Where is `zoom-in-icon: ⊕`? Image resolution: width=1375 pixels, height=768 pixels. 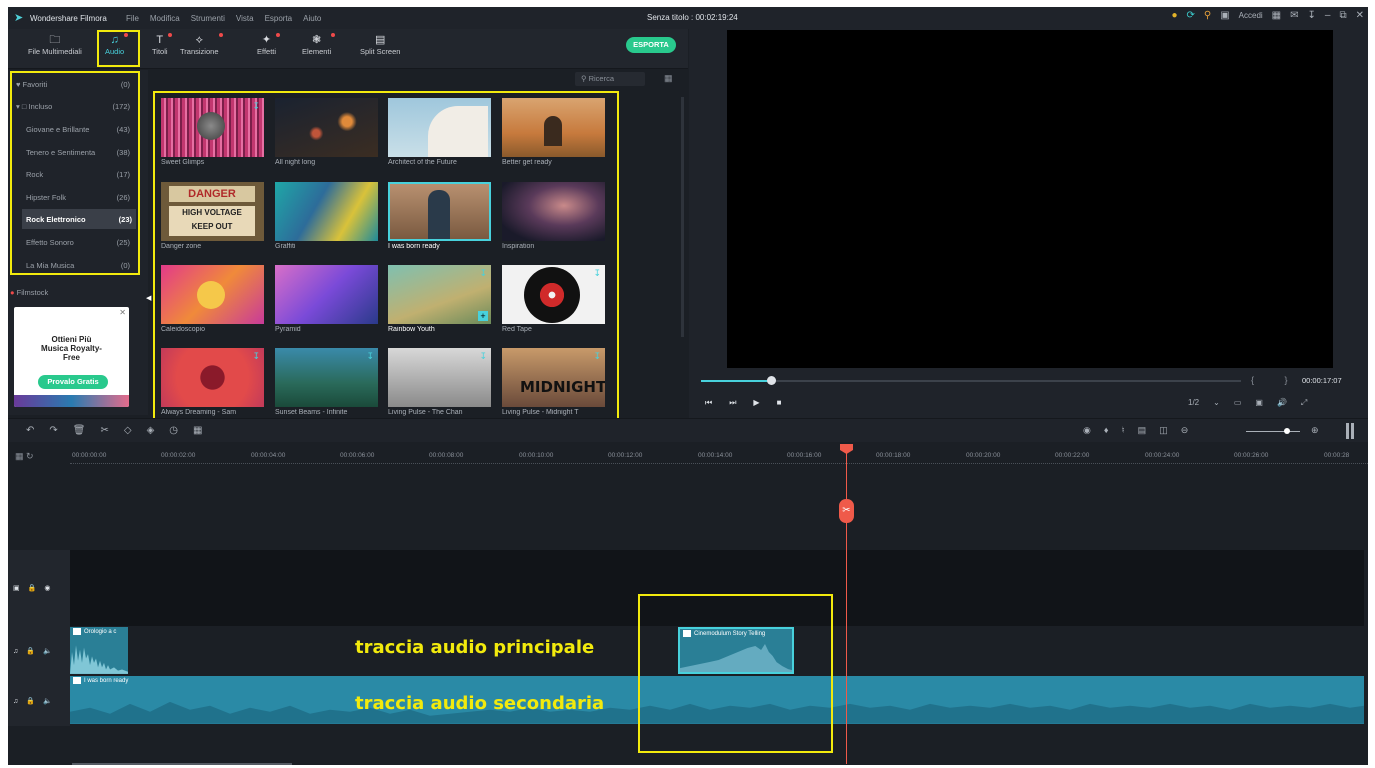 zoom-in-icon: ⊕ is located at coordinates (1315, 430).